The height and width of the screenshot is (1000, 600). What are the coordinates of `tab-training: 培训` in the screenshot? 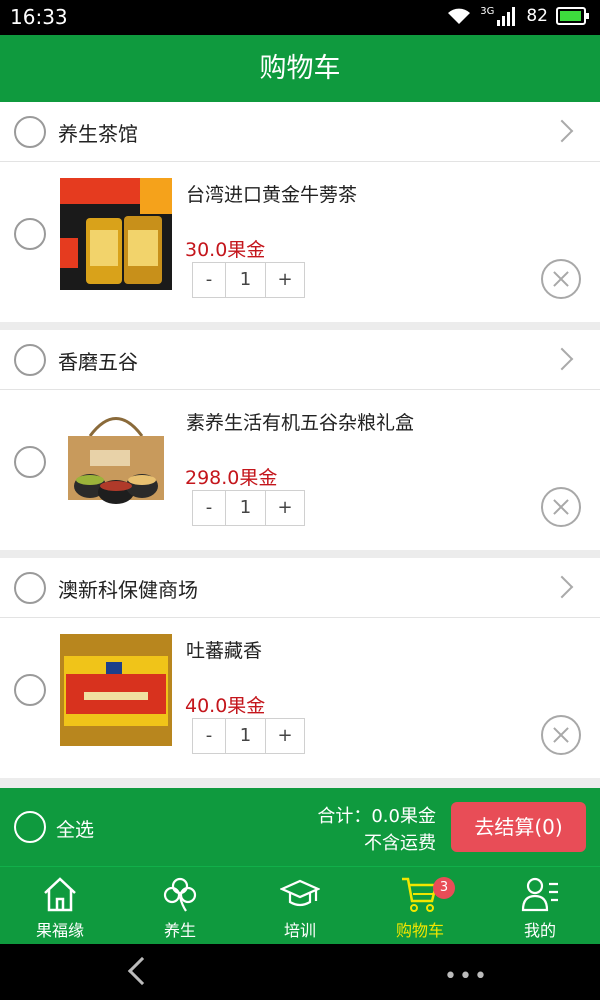 It's located at (300, 905).